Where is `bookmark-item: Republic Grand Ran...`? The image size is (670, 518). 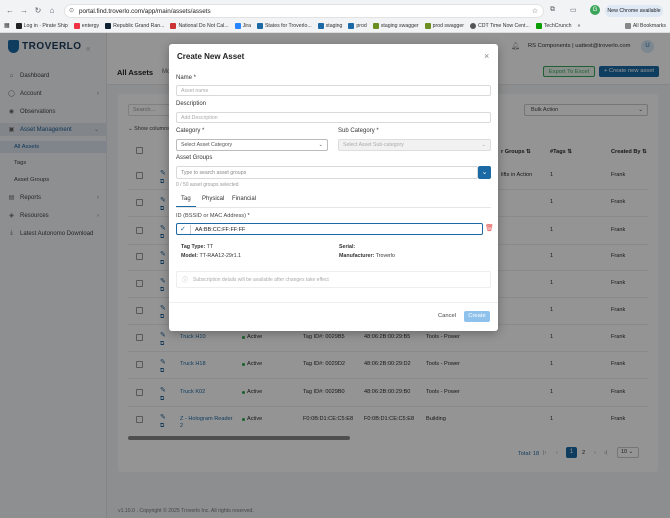
bookmark-item: Republic Grand Ran... is located at coordinates (134, 25).